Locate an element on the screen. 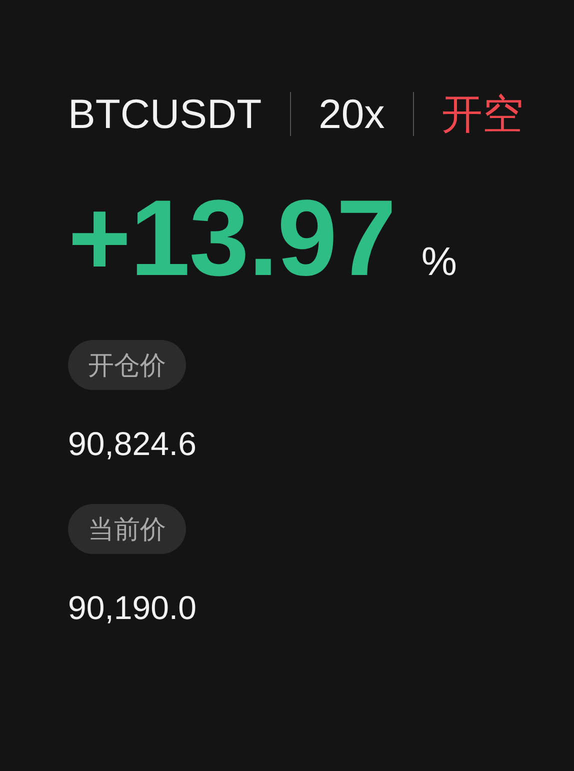  price-label-tag: 当前价 is located at coordinates (127, 529).